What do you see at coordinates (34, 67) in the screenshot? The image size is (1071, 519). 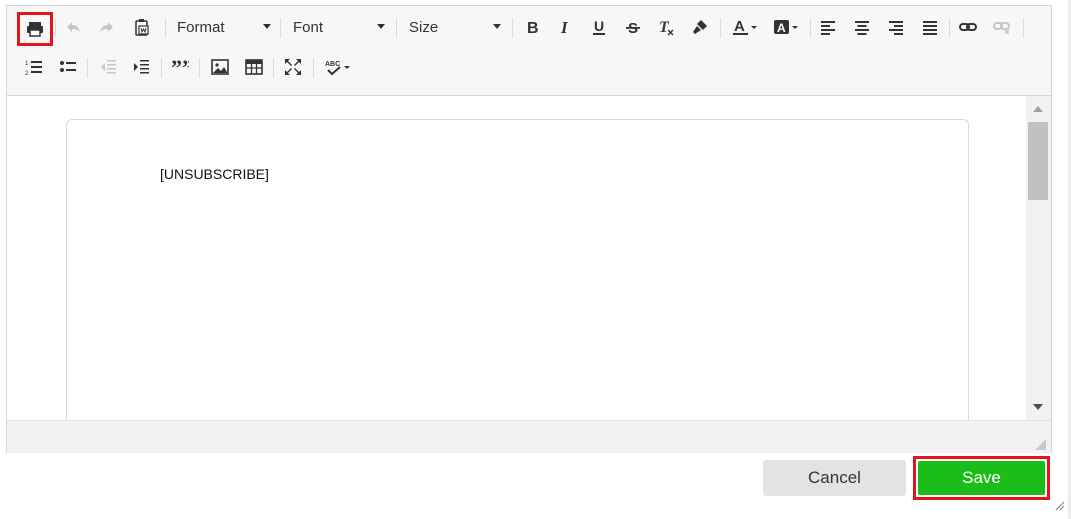 I see `ordered-list-icon: 12` at bounding box center [34, 67].